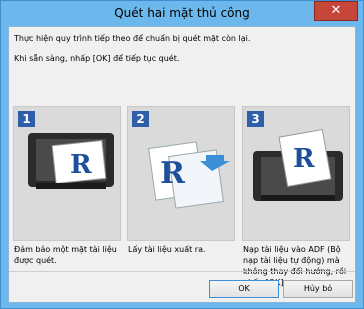 This screenshot has height=309, width=364. Describe the element at coordinates (167, 249) in the screenshot. I see `step-2-caption: Lấy tài liệu xuất ra.` at that location.